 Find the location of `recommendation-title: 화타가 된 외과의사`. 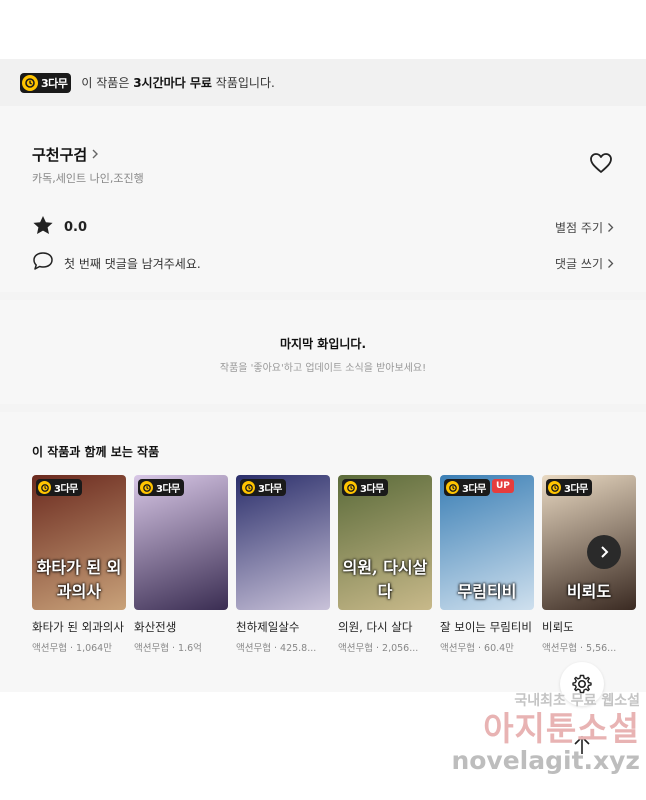

recommendation-title: 화타가 된 외과의사 is located at coordinates (78, 627).